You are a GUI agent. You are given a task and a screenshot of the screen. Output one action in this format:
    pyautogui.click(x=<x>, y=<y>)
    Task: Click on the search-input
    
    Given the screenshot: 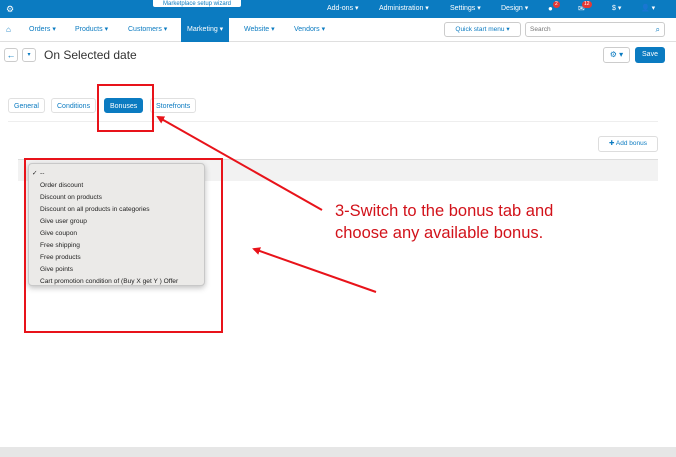 What is the action you would take?
    pyautogui.click(x=585, y=29)
    